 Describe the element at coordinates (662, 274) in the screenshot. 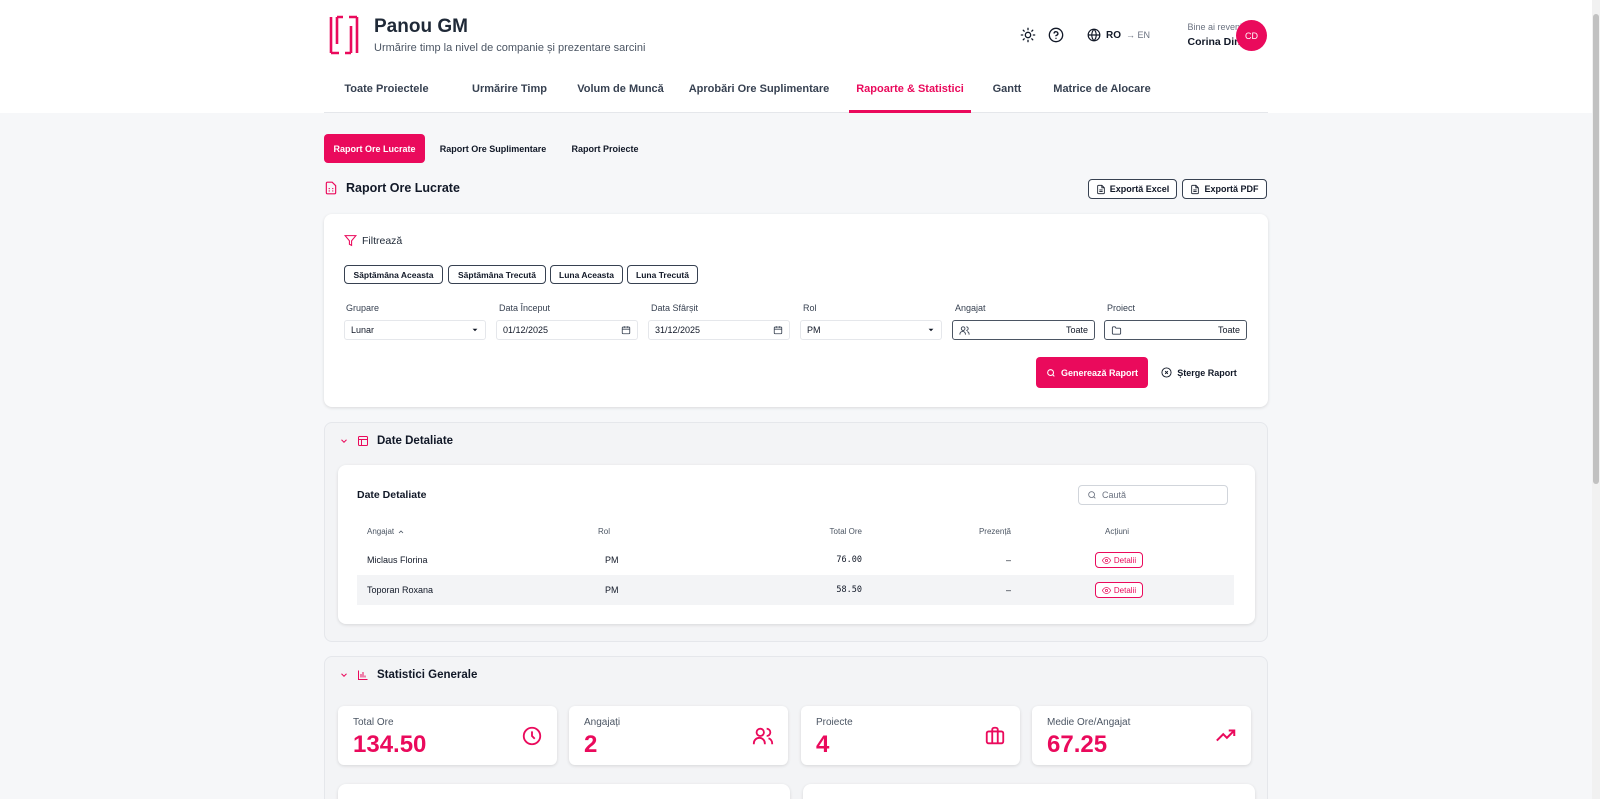

I see `preset-last-month: Luna Trecută` at that location.